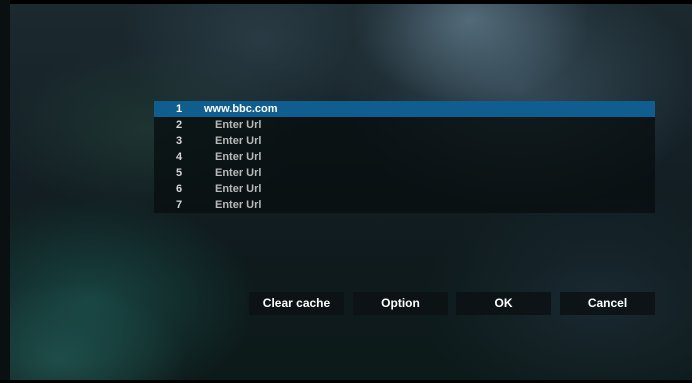 The width and height of the screenshot is (692, 383). I want to click on url-list-item-3: 3 Enter Url, so click(404, 141).